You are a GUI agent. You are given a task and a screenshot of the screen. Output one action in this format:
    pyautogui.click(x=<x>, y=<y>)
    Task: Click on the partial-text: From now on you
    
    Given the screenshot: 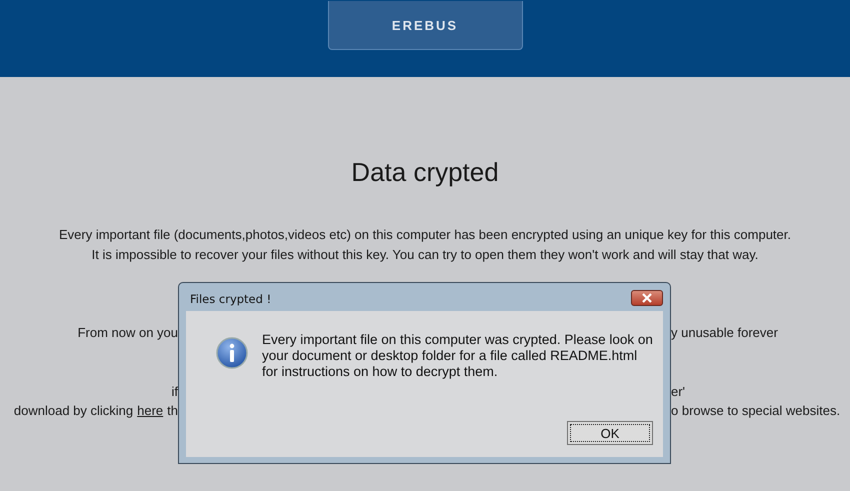 What is the action you would take?
    pyautogui.click(x=128, y=333)
    